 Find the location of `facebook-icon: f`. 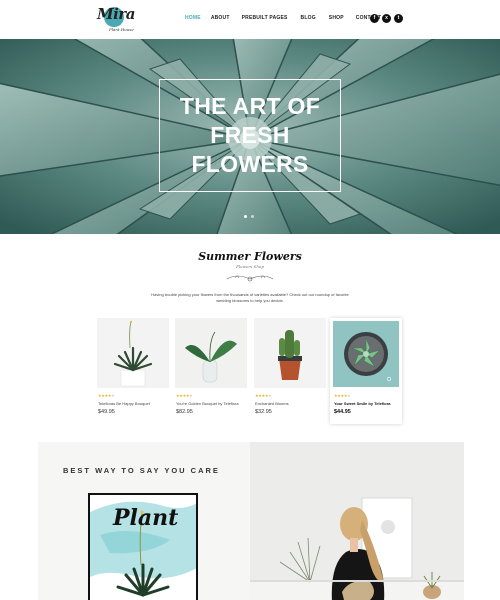

facebook-icon: f is located at coordinates (374, 18).